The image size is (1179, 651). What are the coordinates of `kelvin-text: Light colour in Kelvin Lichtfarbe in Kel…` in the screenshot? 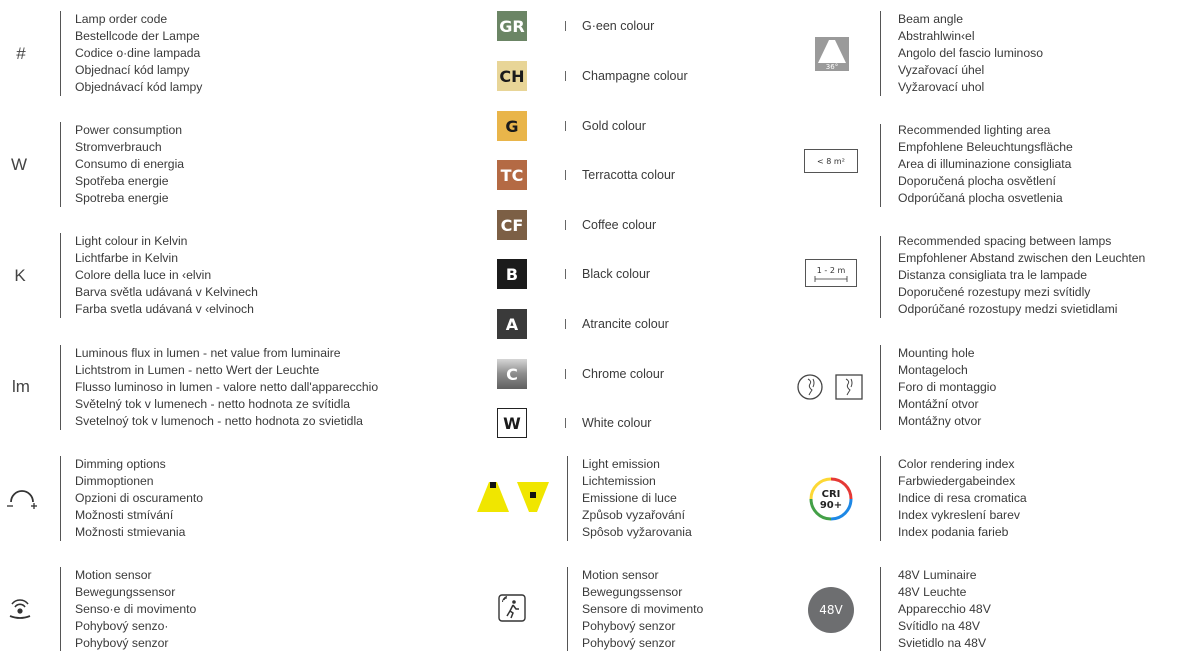 It's located at (166, 275).